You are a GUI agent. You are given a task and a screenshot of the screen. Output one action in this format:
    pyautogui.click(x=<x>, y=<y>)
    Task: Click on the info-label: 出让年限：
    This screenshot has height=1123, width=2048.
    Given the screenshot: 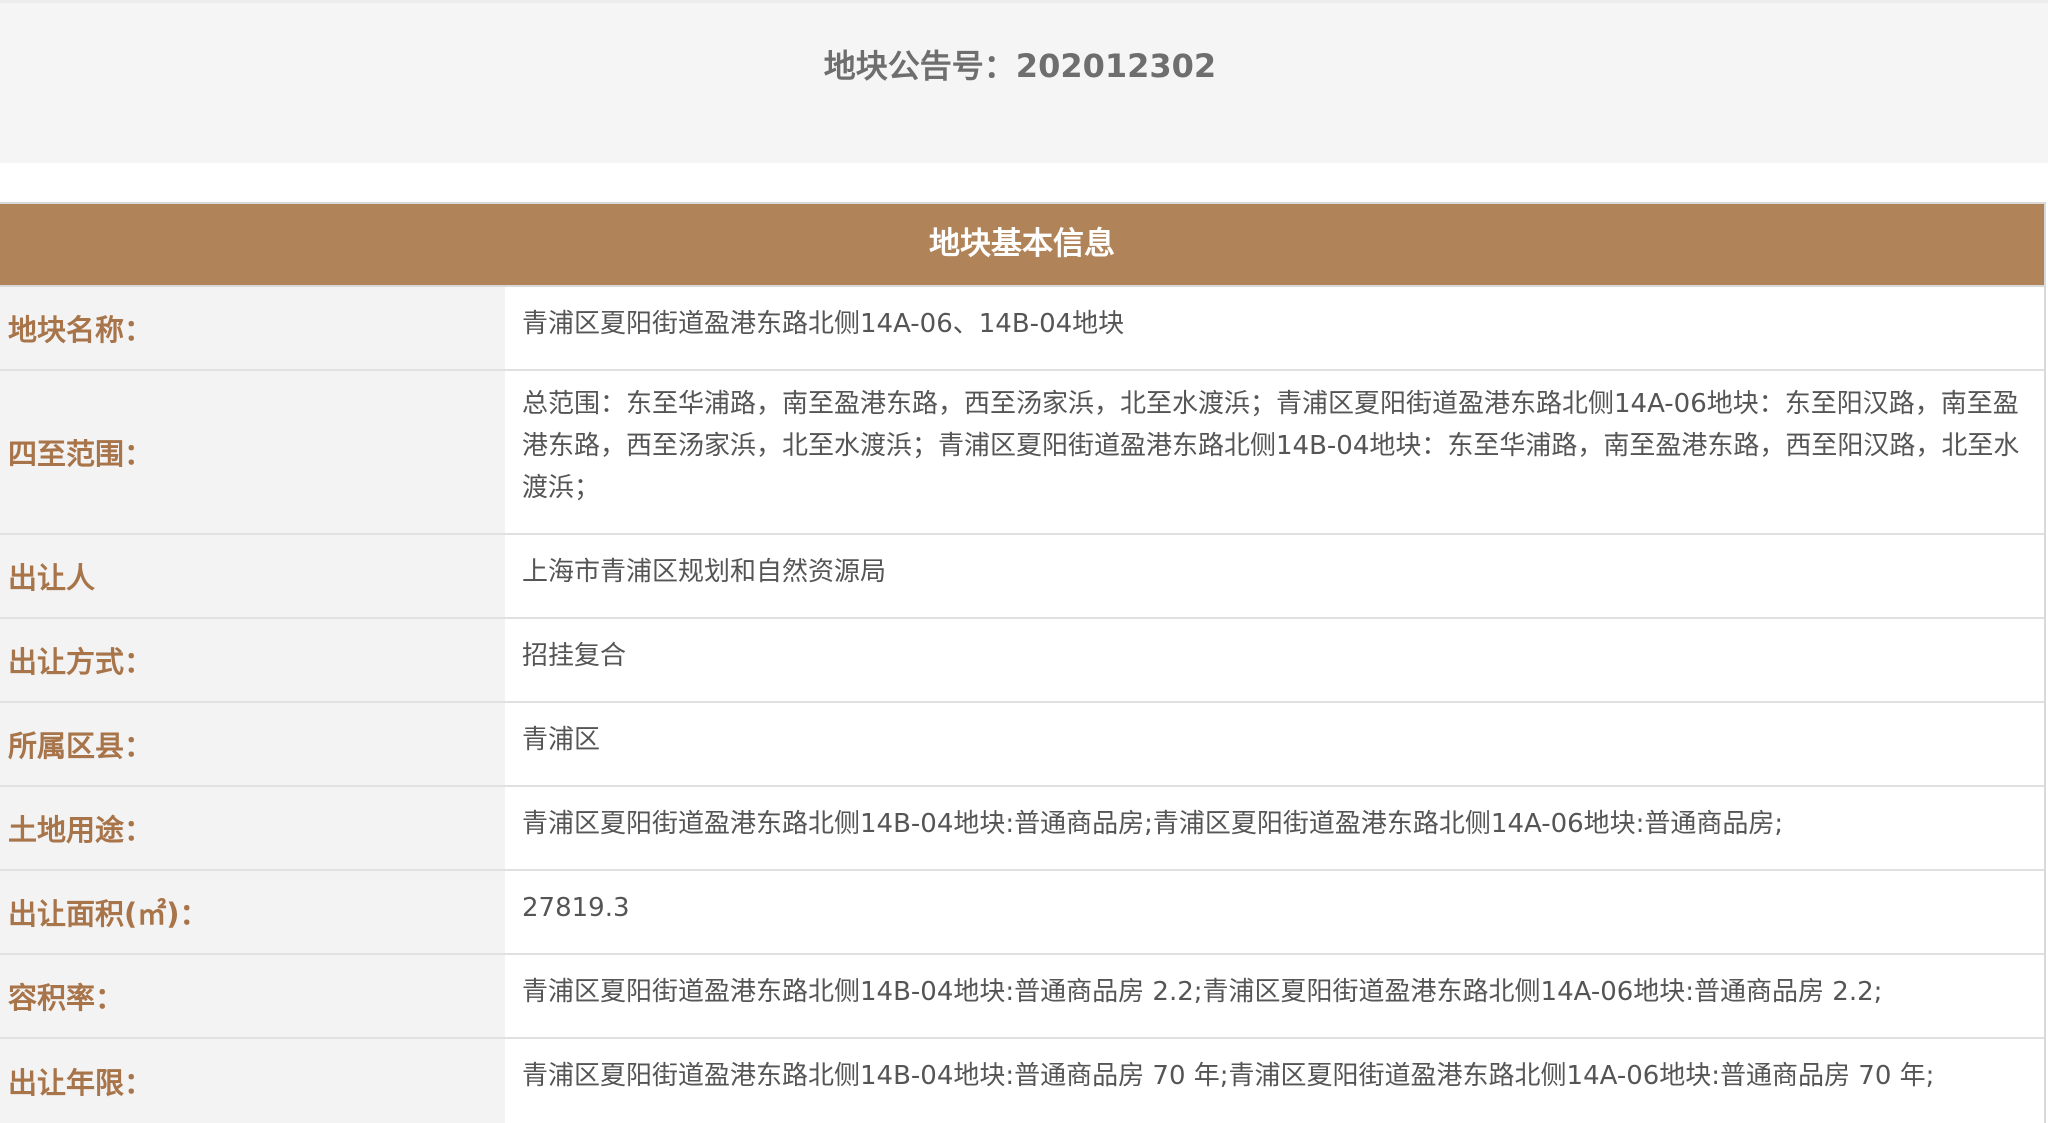 What is the action you would take?
    pyautogui.click(x=252, y=1081)
    